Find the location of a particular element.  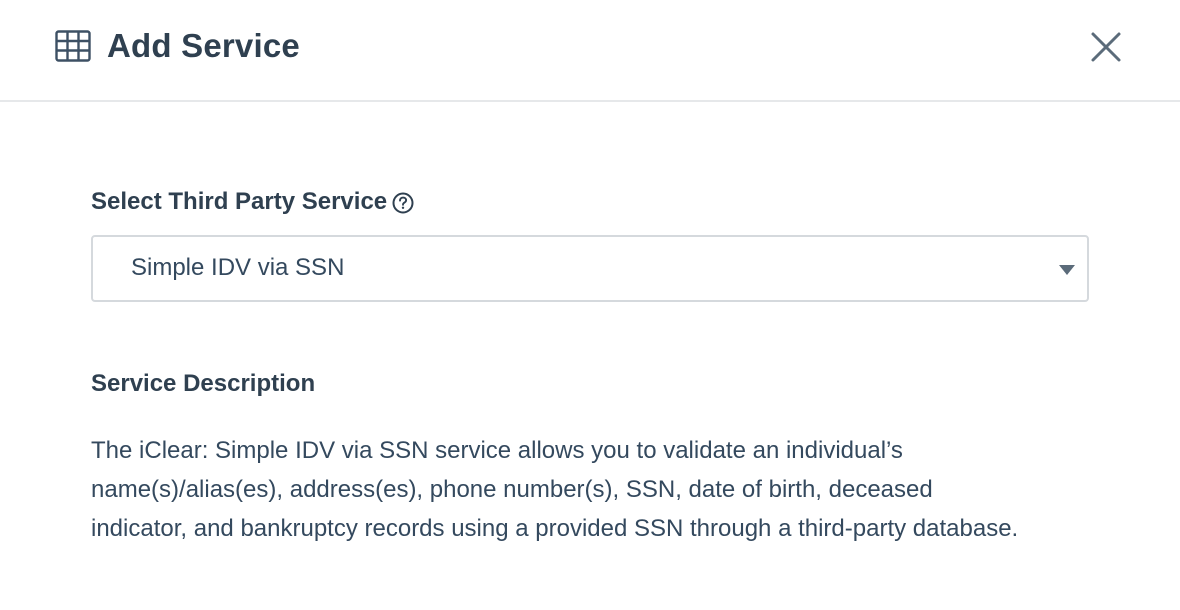

question-circle-icon is located at coordinates (403, 203).